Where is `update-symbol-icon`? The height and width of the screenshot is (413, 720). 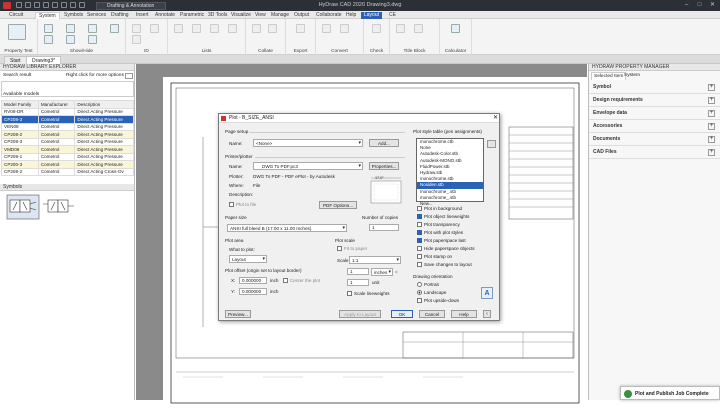 update-symbol-icon is located at coordinates (344, 28).